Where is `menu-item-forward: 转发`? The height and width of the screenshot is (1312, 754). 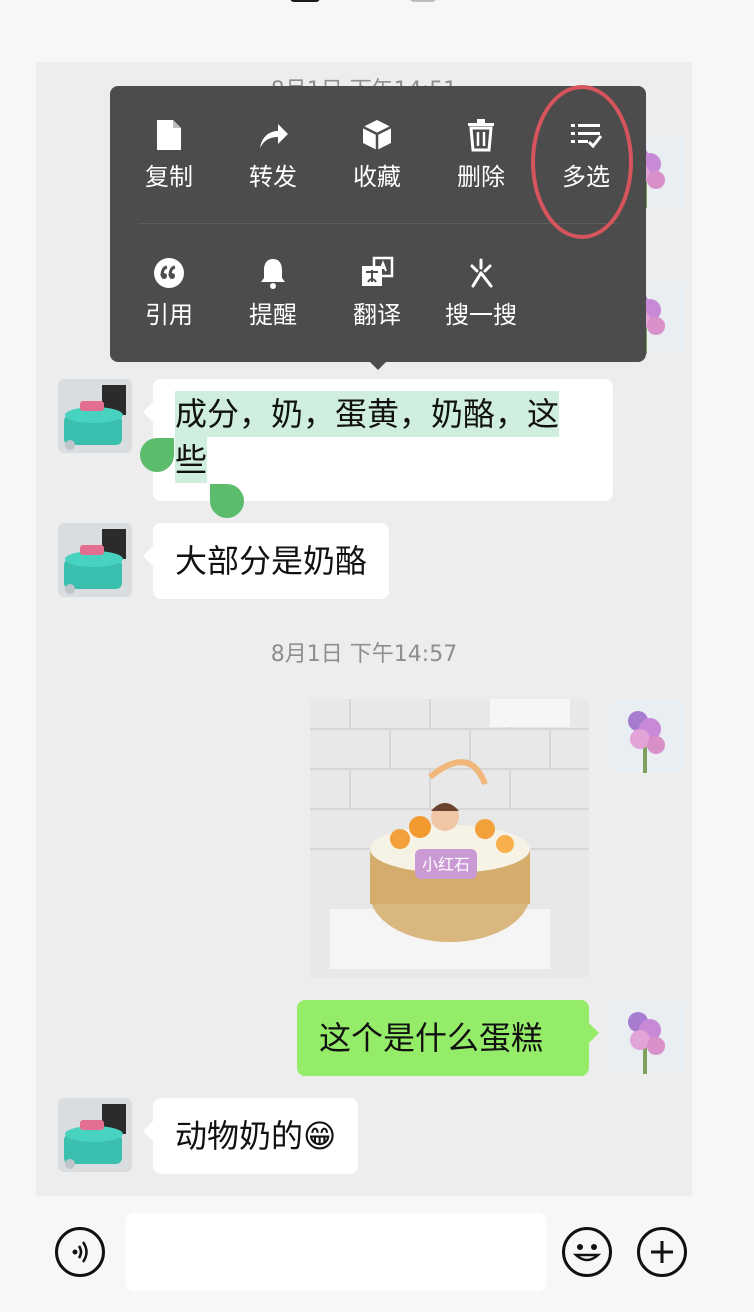
menu-item-forward: 转发 is located at coordinates (273, 155).